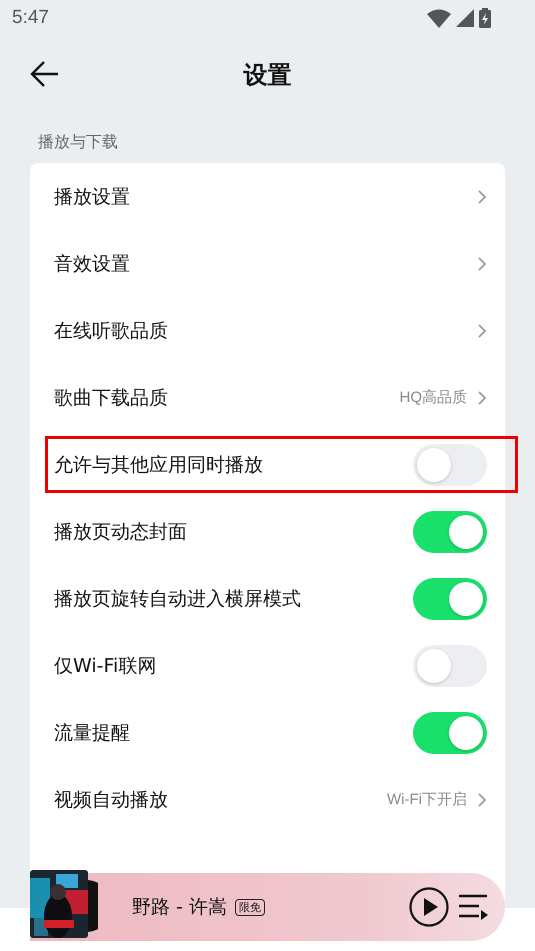  What do you see at coordinates (268, 75) in the screenshot?
I see `page-title: 设置` at bounding box center [268, 75].